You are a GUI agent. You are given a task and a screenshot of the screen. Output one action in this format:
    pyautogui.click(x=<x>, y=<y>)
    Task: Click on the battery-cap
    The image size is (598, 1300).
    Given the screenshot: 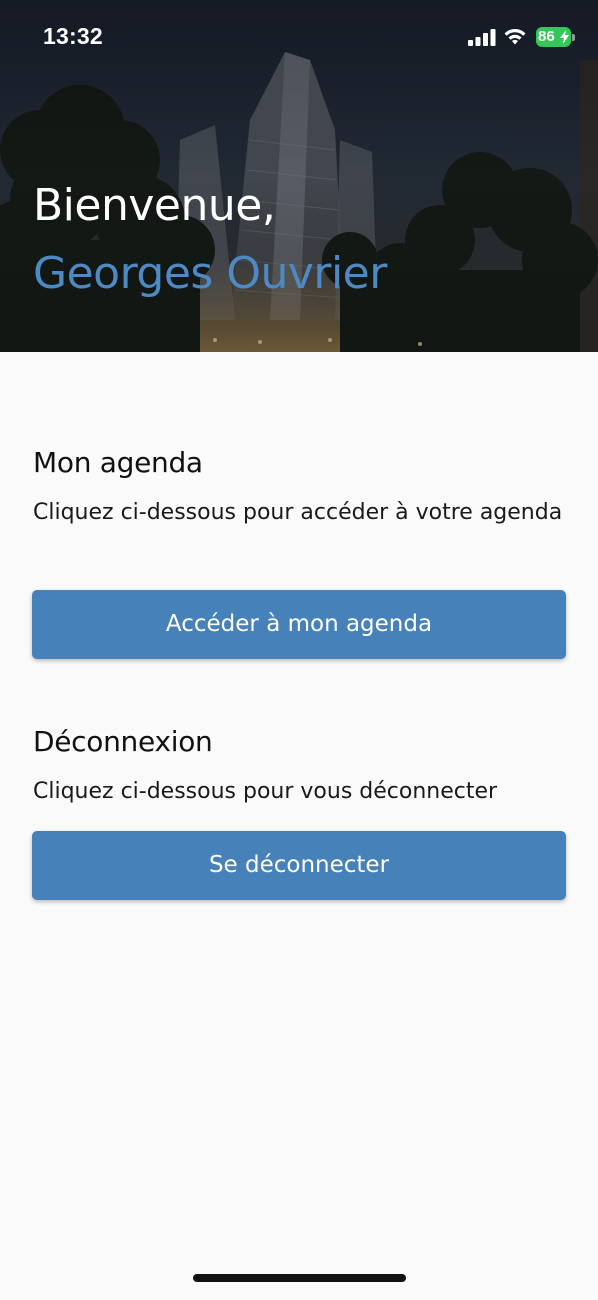 What is the action you would take?
    pyautogui.click(x=573, y=37)
    